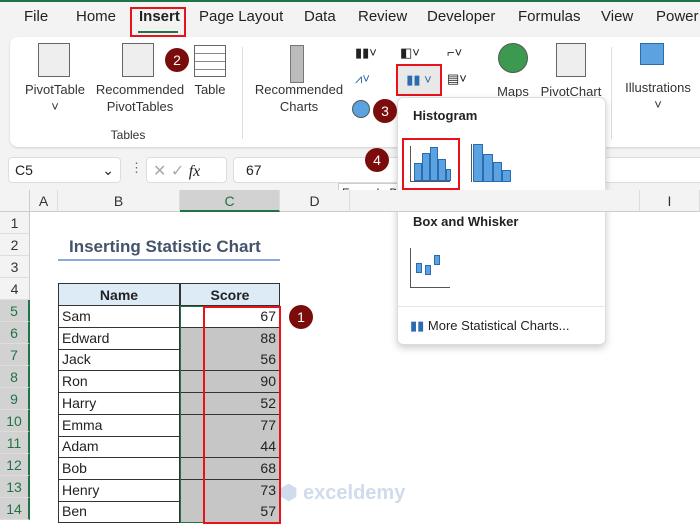 Image resolution: width=700 pixels, height=530 pixels. I want to click on name-cell: Jack, so click(119, 360).